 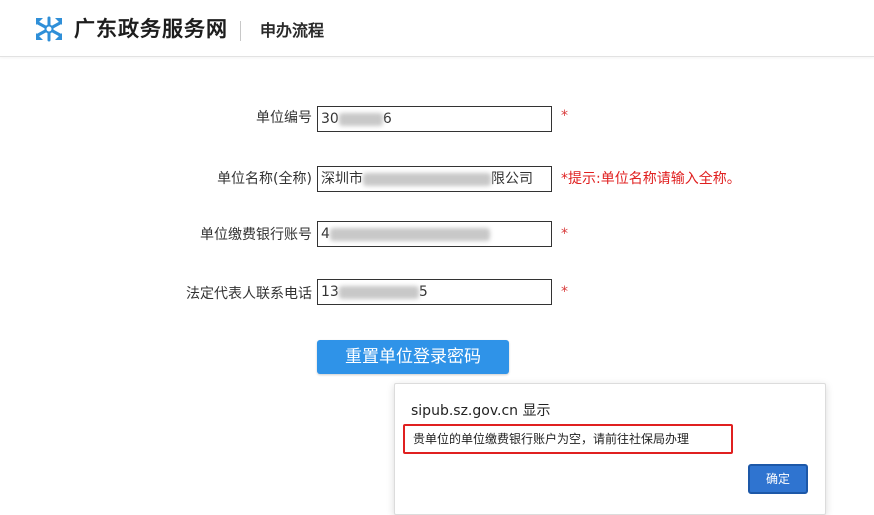 What do you see at coordinates (437, 28) in the screenshot?
I see `top-header: 广东政务服务网 申办流程` at bounding box center [437, 28].